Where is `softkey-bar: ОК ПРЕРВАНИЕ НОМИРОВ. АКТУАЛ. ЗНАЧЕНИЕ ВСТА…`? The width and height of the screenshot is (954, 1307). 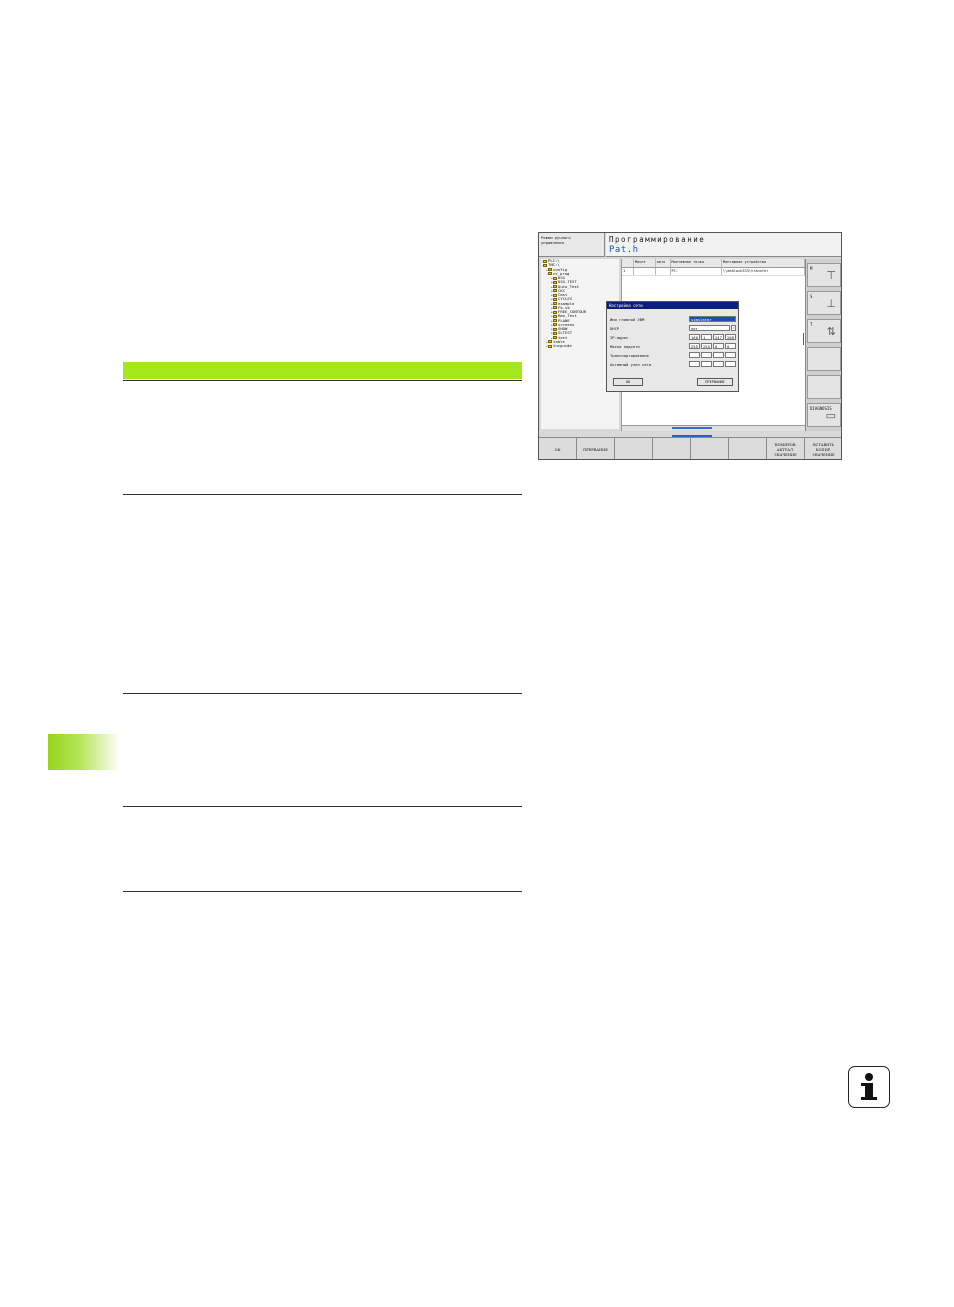 softkey-bar: ОК ПРЕРВАНИЕ НОМИРОВ. АКТУАЛ. ЗНАЧЕНИЕ ВСТА… is located at coordinates (690, 448).